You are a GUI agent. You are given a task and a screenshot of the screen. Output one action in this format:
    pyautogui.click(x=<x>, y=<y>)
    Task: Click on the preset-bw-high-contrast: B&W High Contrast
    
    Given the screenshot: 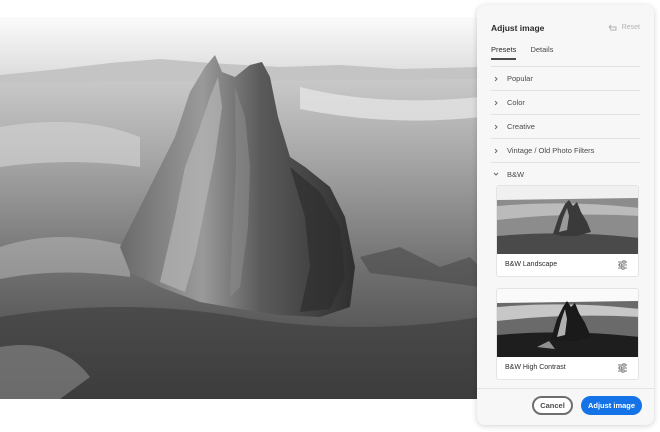 What is the action you would take?
    pyautogui.click(x=567, y=334)
    